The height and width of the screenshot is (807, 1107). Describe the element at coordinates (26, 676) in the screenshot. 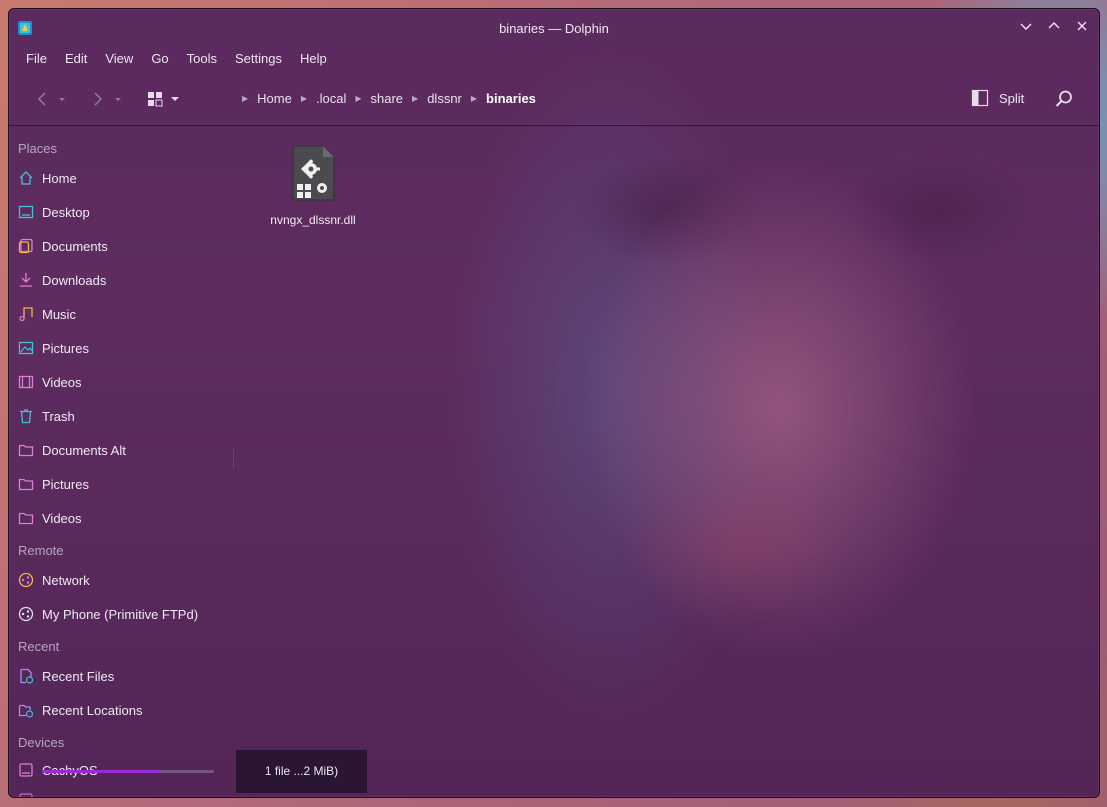

I see `recent-files-icon` at that location.